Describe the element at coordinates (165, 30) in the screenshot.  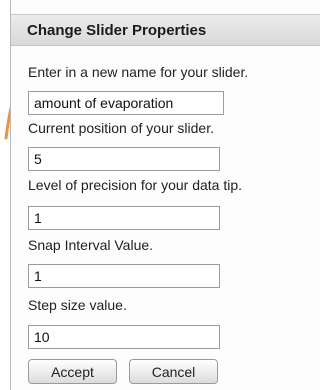
I see `dialog-title: Change Slider Properties` at that location.